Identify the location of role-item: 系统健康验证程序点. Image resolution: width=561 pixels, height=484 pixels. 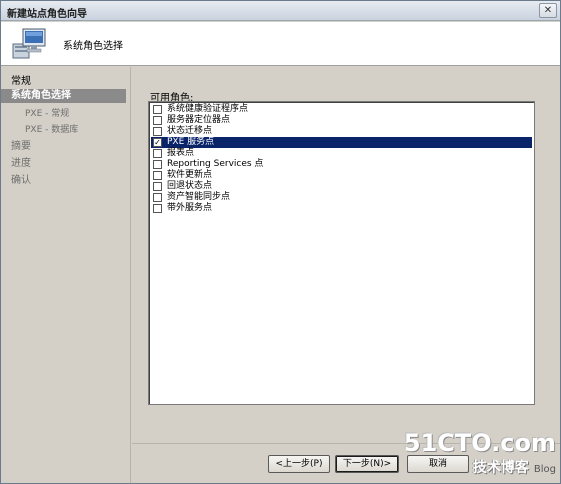
(341, 109).